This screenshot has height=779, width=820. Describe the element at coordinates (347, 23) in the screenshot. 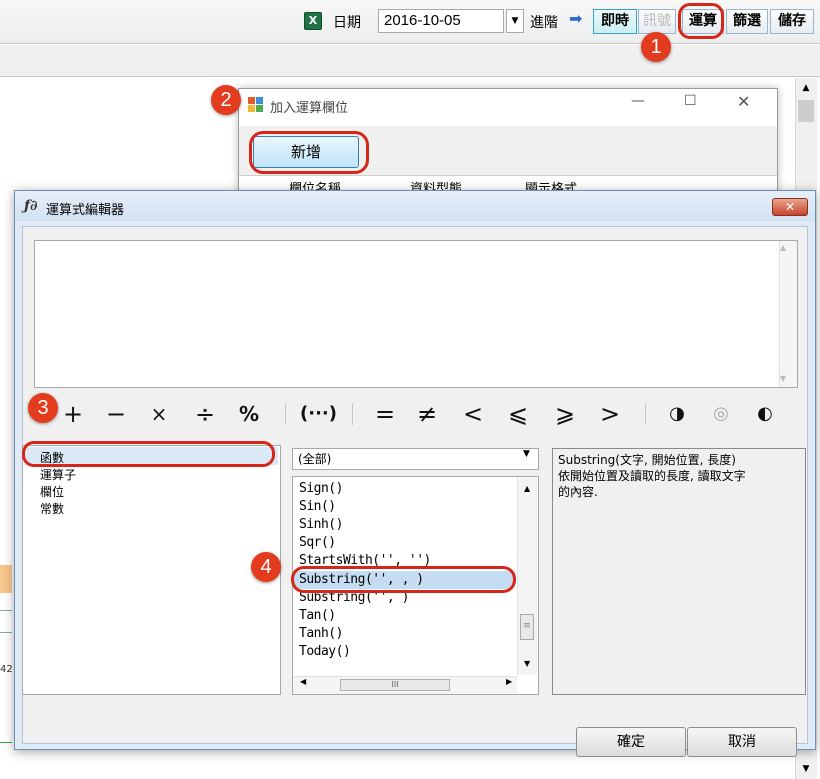

I see `date-label: 日期` at that location.